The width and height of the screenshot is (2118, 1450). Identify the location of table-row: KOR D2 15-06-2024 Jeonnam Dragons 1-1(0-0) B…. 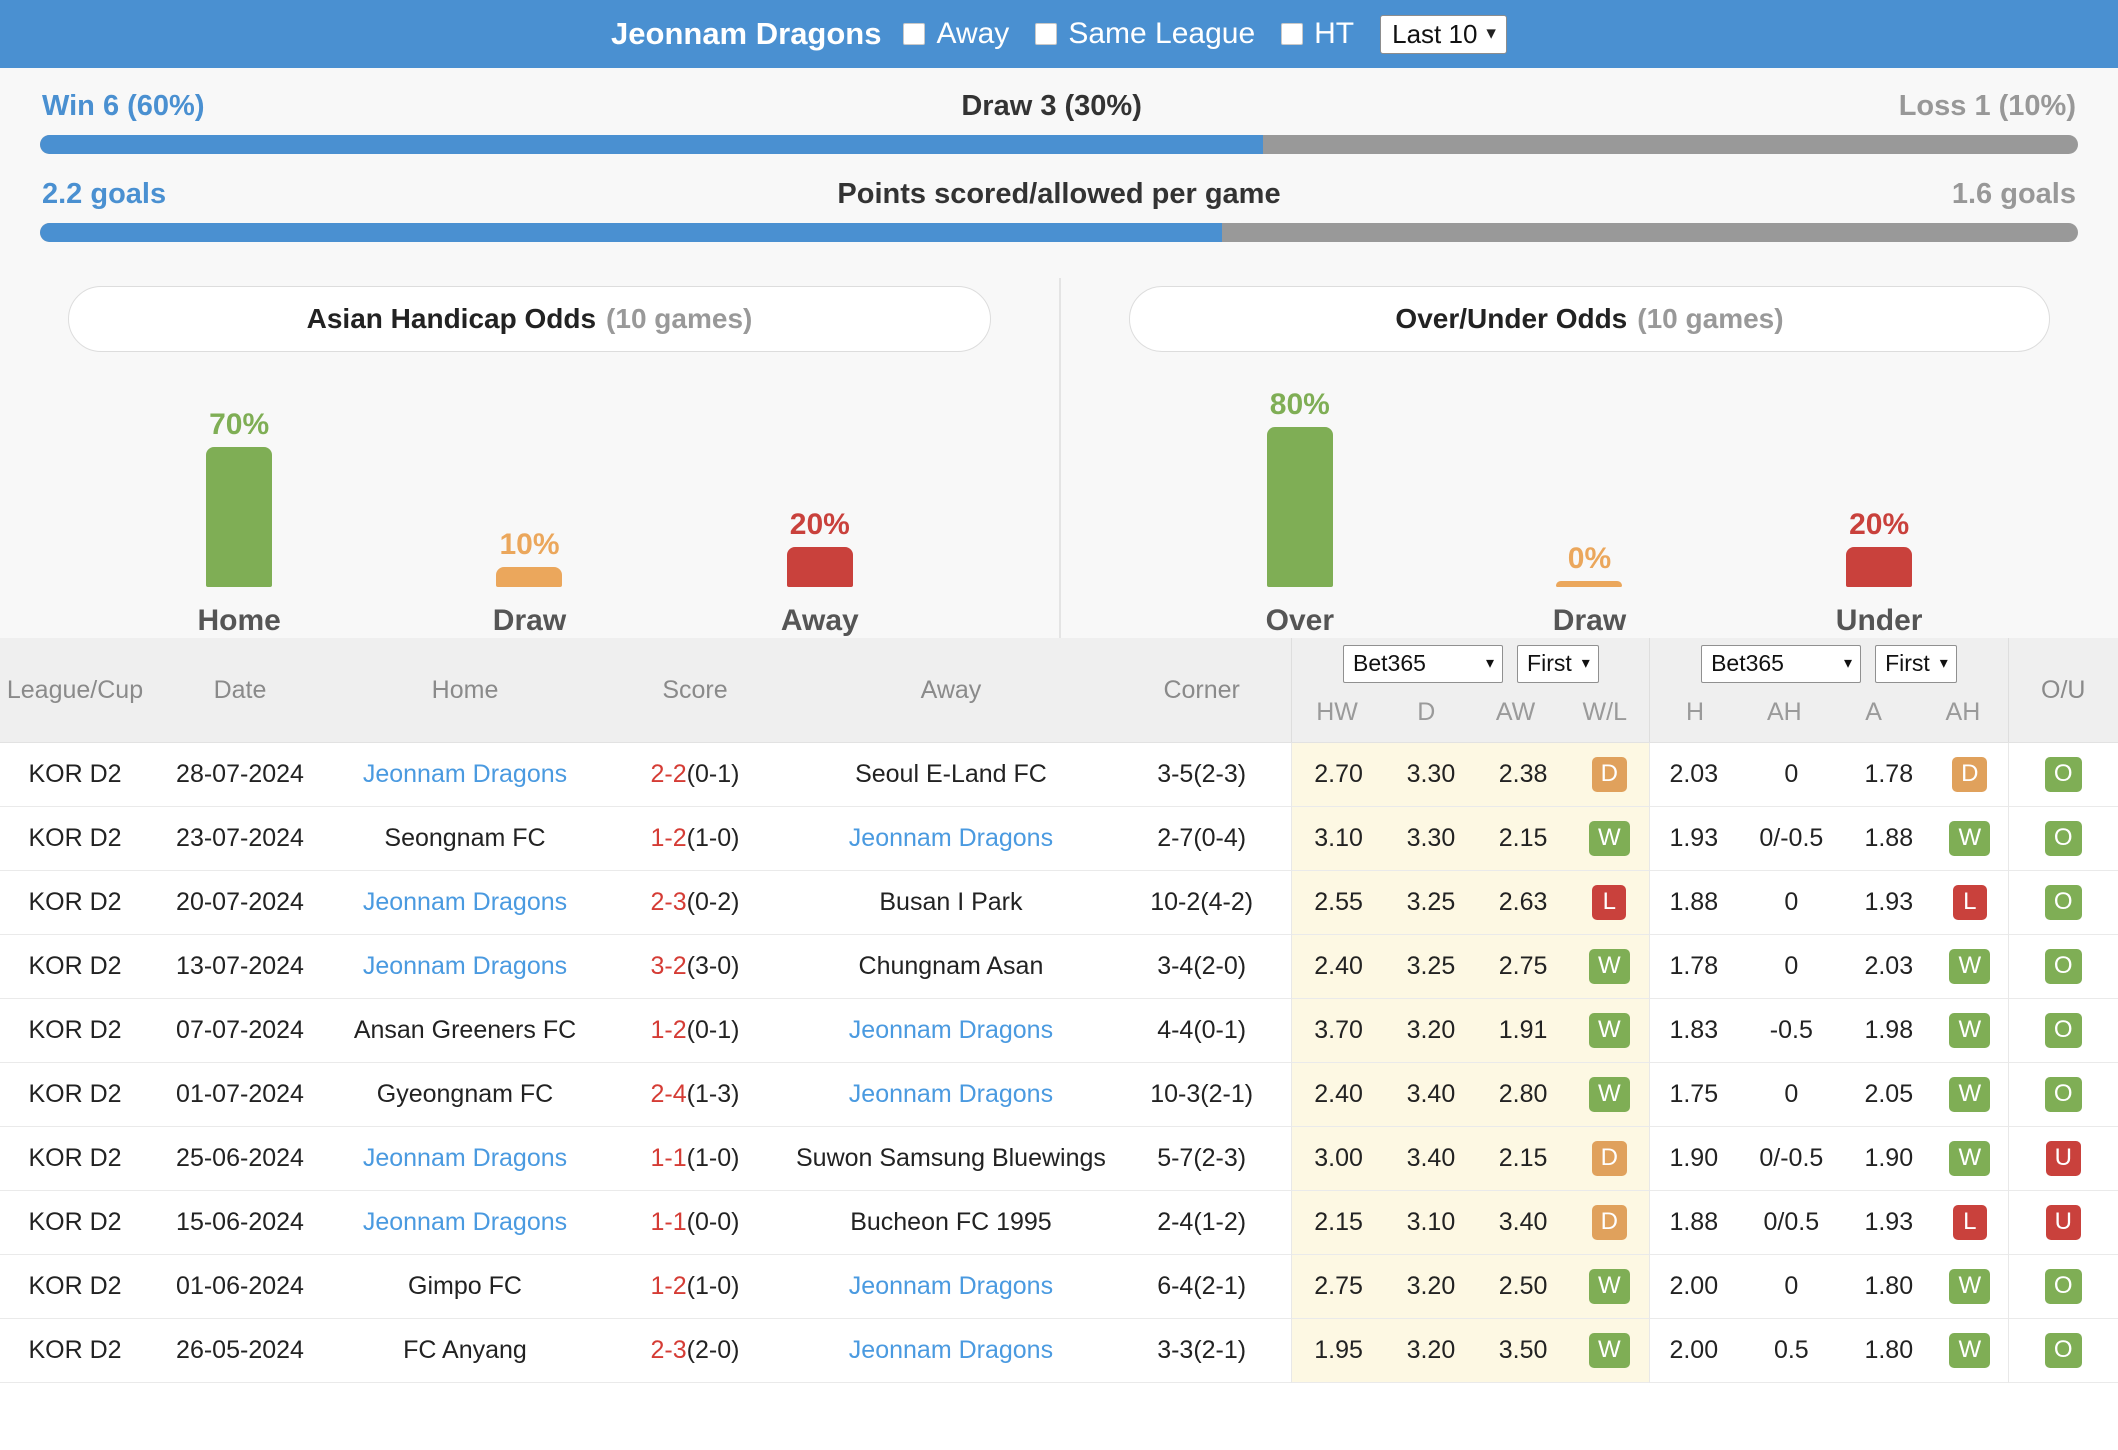
(1059, 1222).